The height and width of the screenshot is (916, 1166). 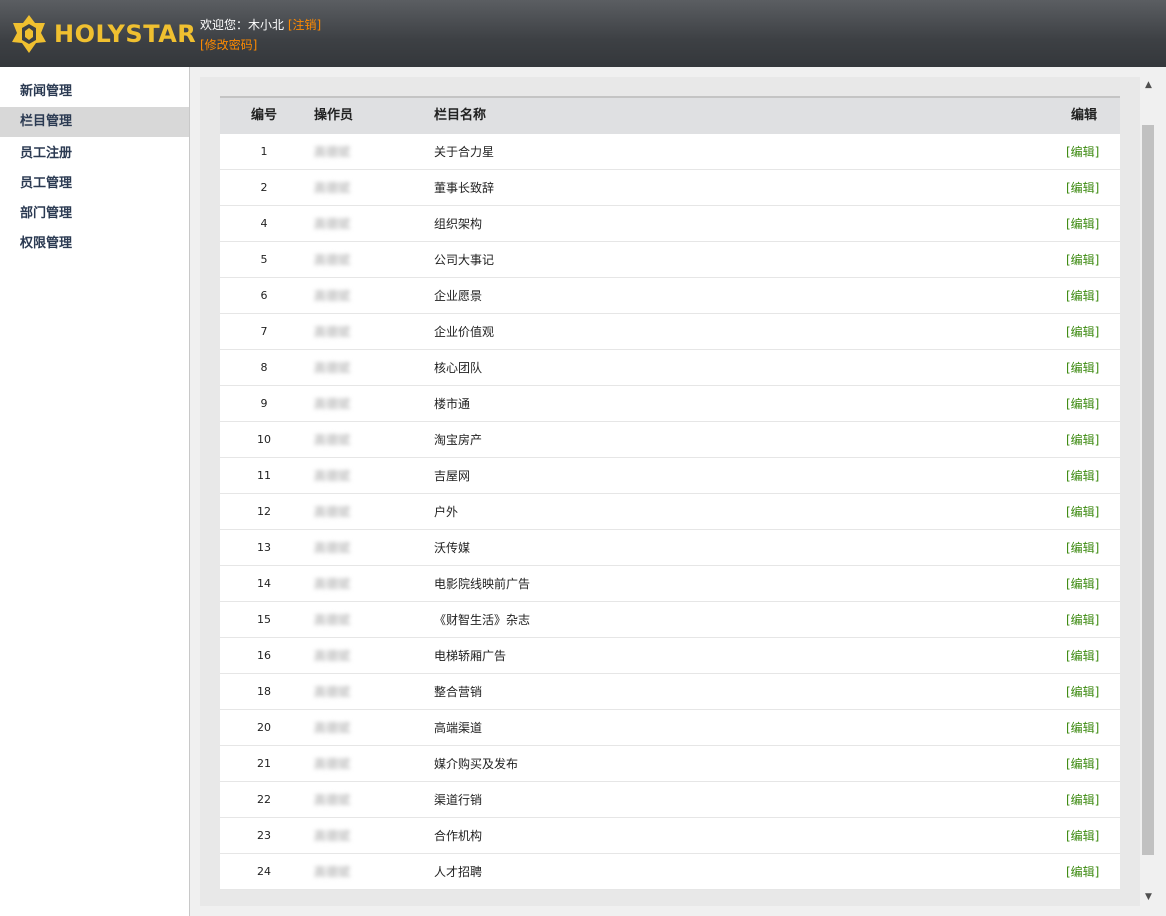 I want to click on row-id: 2, so click(x=264, y=187).